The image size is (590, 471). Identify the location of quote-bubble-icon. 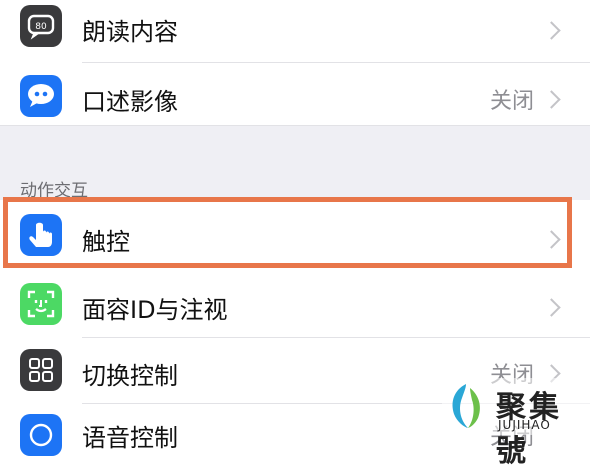
(41, 96).